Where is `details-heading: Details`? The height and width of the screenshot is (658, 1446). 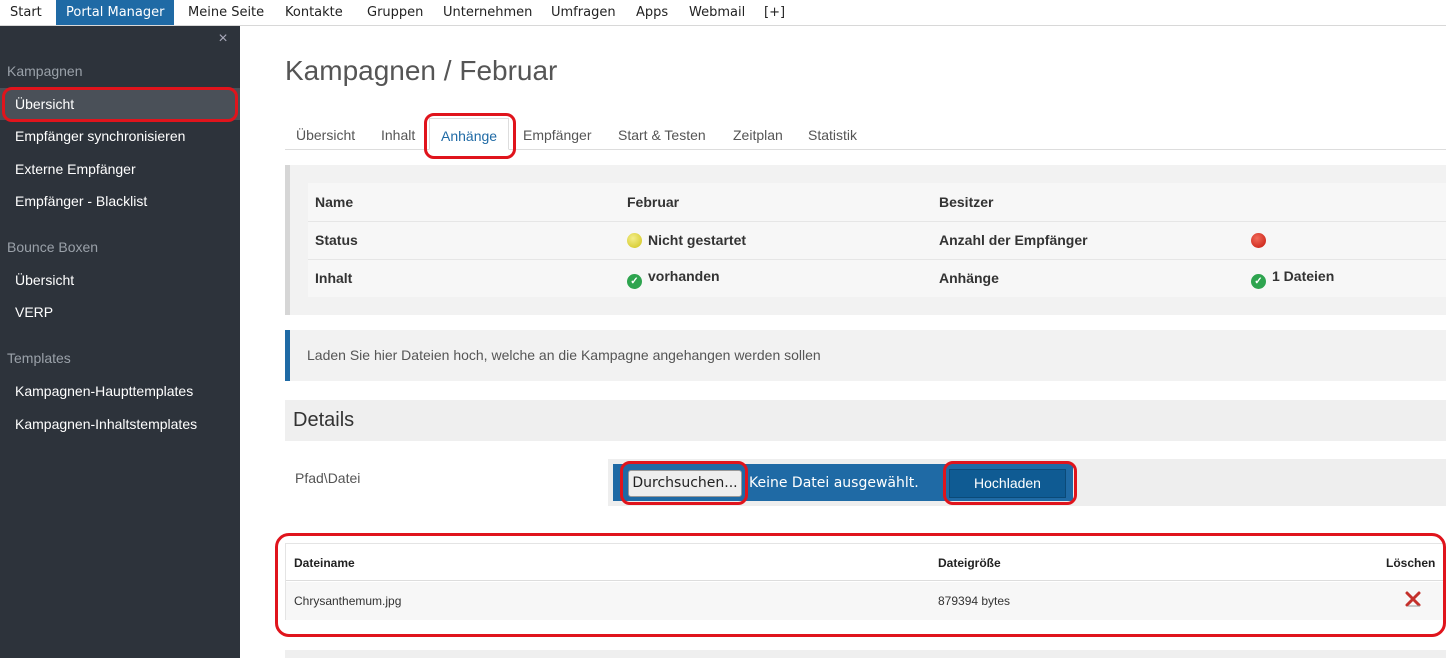 details-heading: Details is located at coordinates (865, 420).